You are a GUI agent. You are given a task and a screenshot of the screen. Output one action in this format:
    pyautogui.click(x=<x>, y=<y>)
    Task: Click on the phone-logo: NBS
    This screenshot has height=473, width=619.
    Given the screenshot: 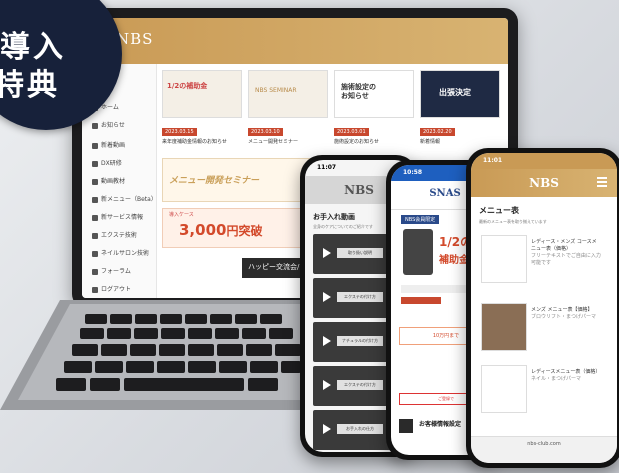 What is the action you would take?
    pyautogui.click(x=544, y=183)
    